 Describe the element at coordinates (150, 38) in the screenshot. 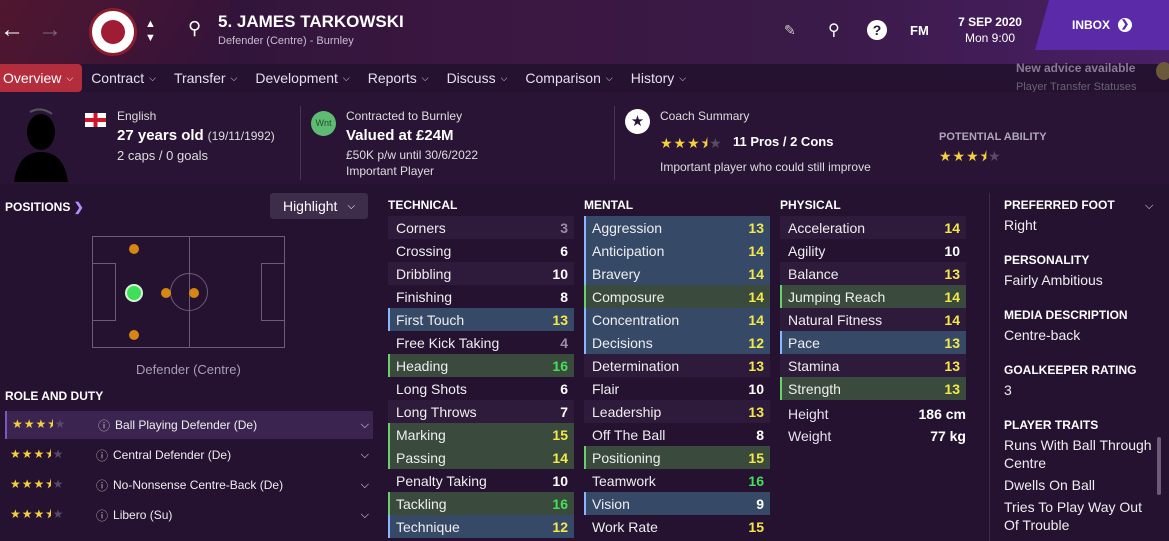

I see `chevron-down-icon: ▼` at that location.